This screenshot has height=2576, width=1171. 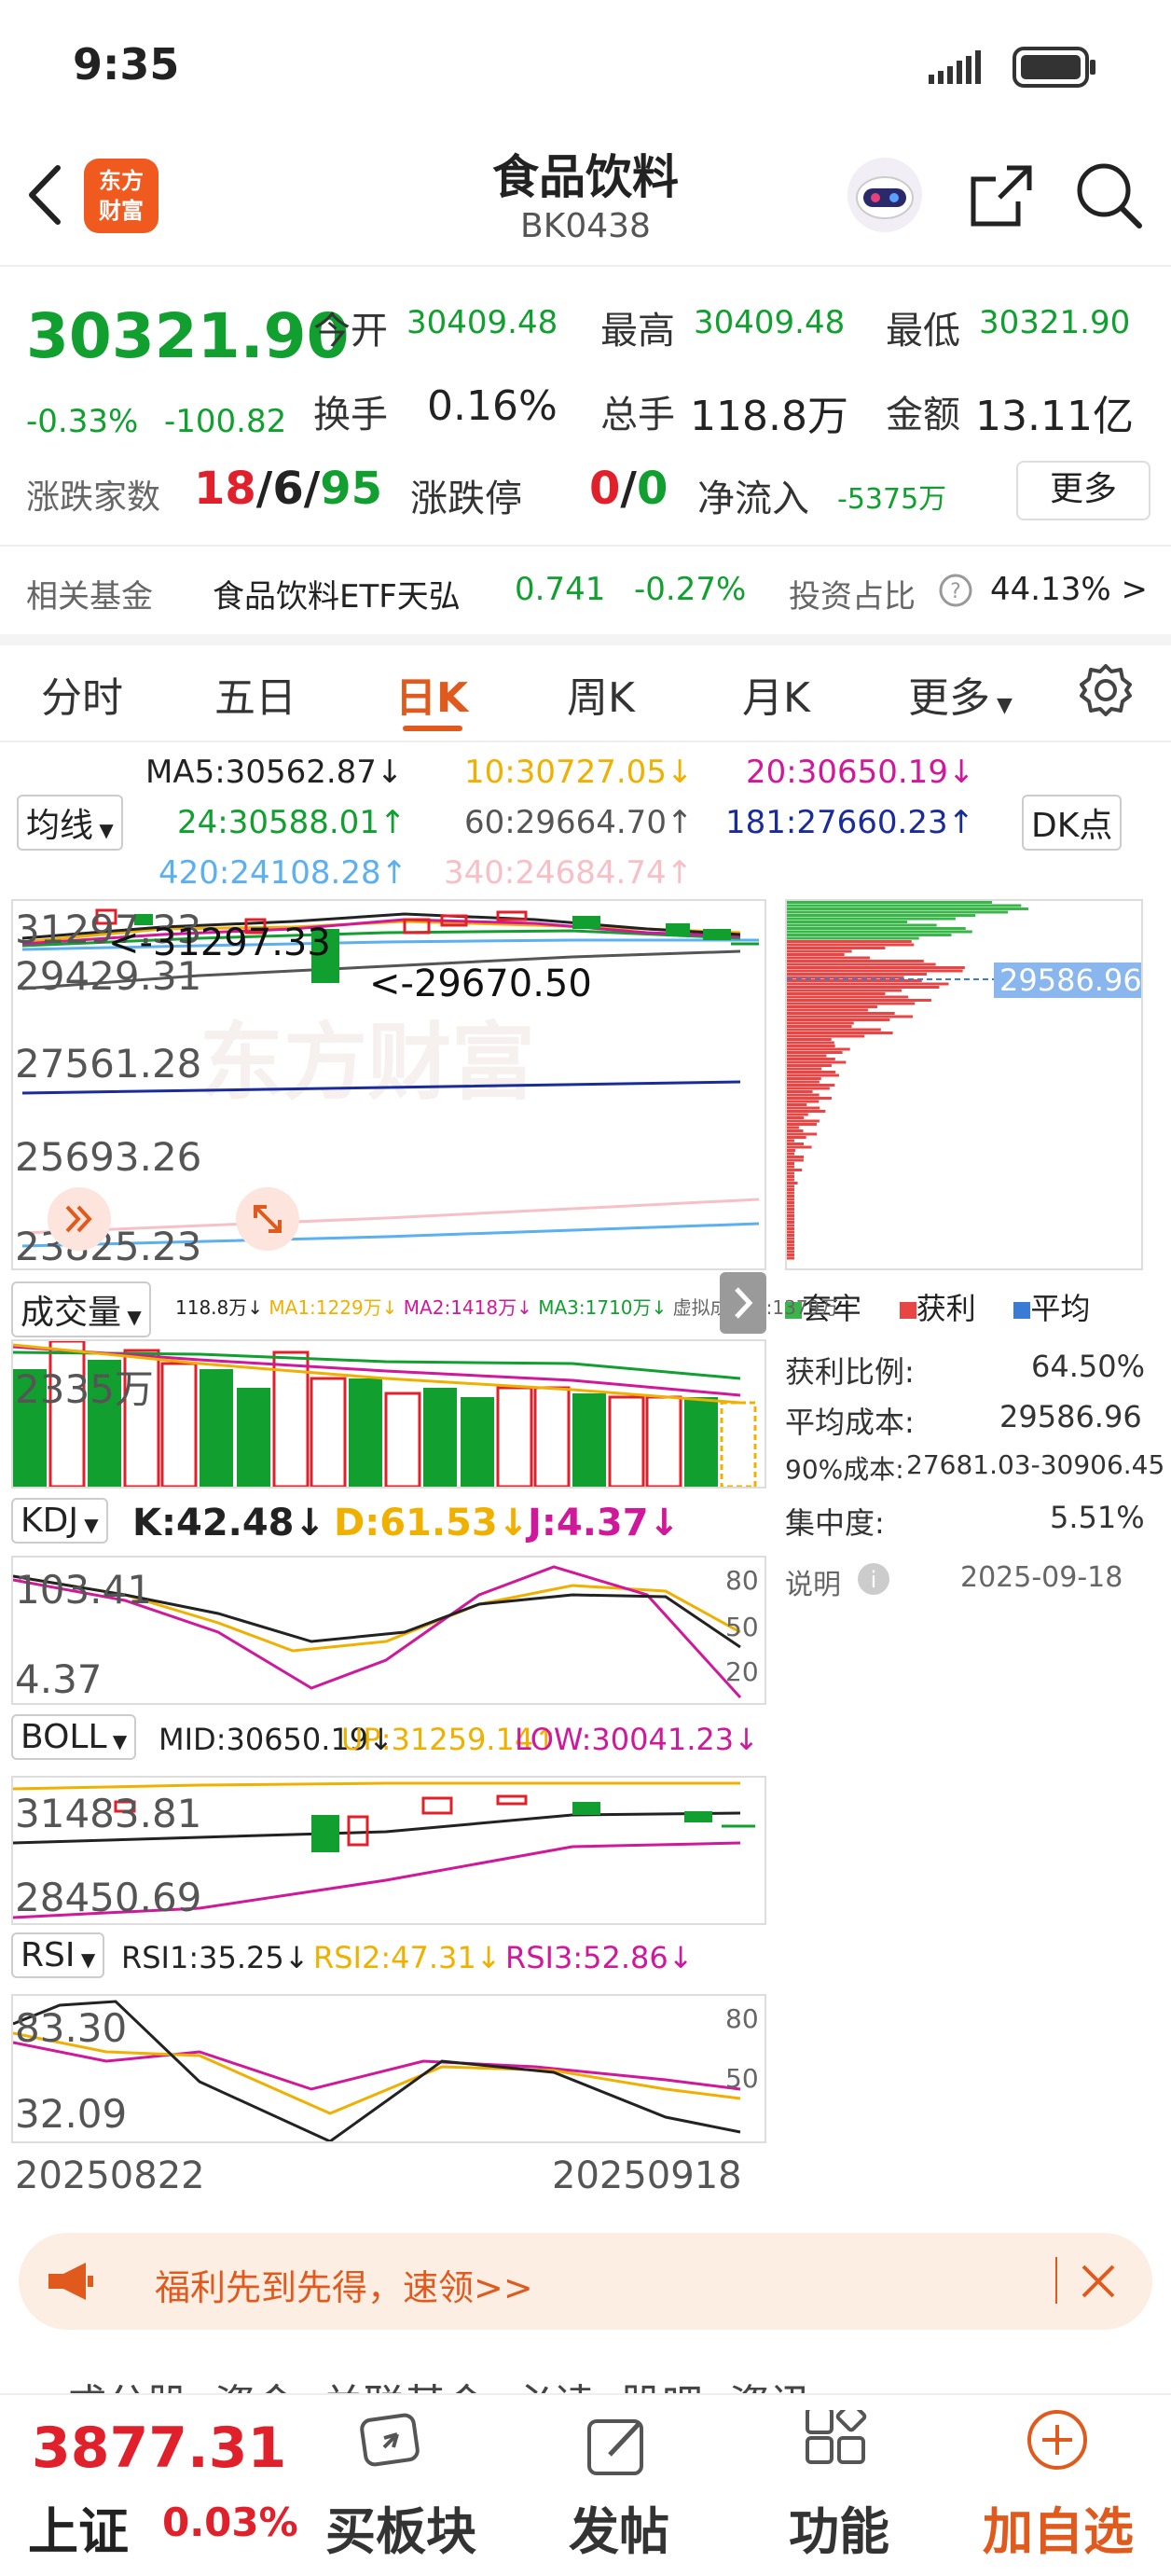 What do you see at coordinates (344, 2287) in the screenshot?
I see `banner-text: 福利先到先得，速领>>` at bounding box center [344, 2287].